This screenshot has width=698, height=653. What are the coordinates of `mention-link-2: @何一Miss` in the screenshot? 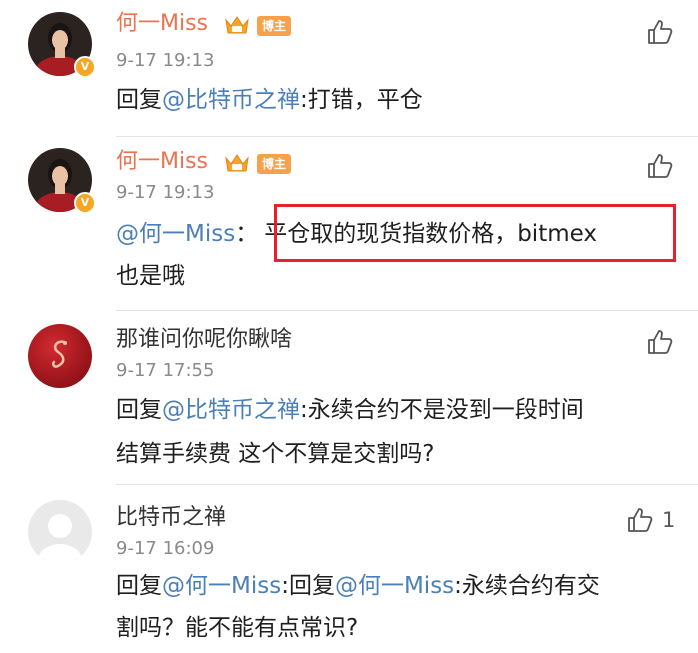 It's located at (394, 586).